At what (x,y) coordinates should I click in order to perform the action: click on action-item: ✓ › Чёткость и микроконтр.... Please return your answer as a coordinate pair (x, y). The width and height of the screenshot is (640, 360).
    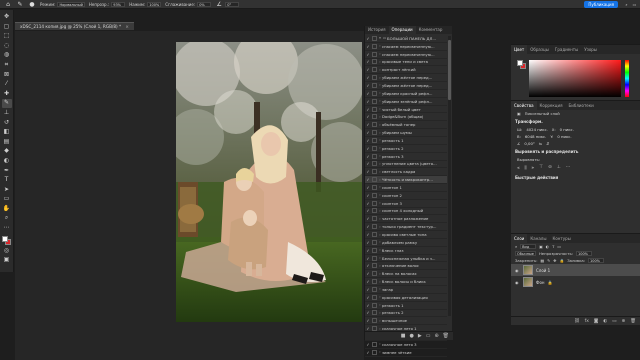
    Looking at the image, I should click on (406, 180).